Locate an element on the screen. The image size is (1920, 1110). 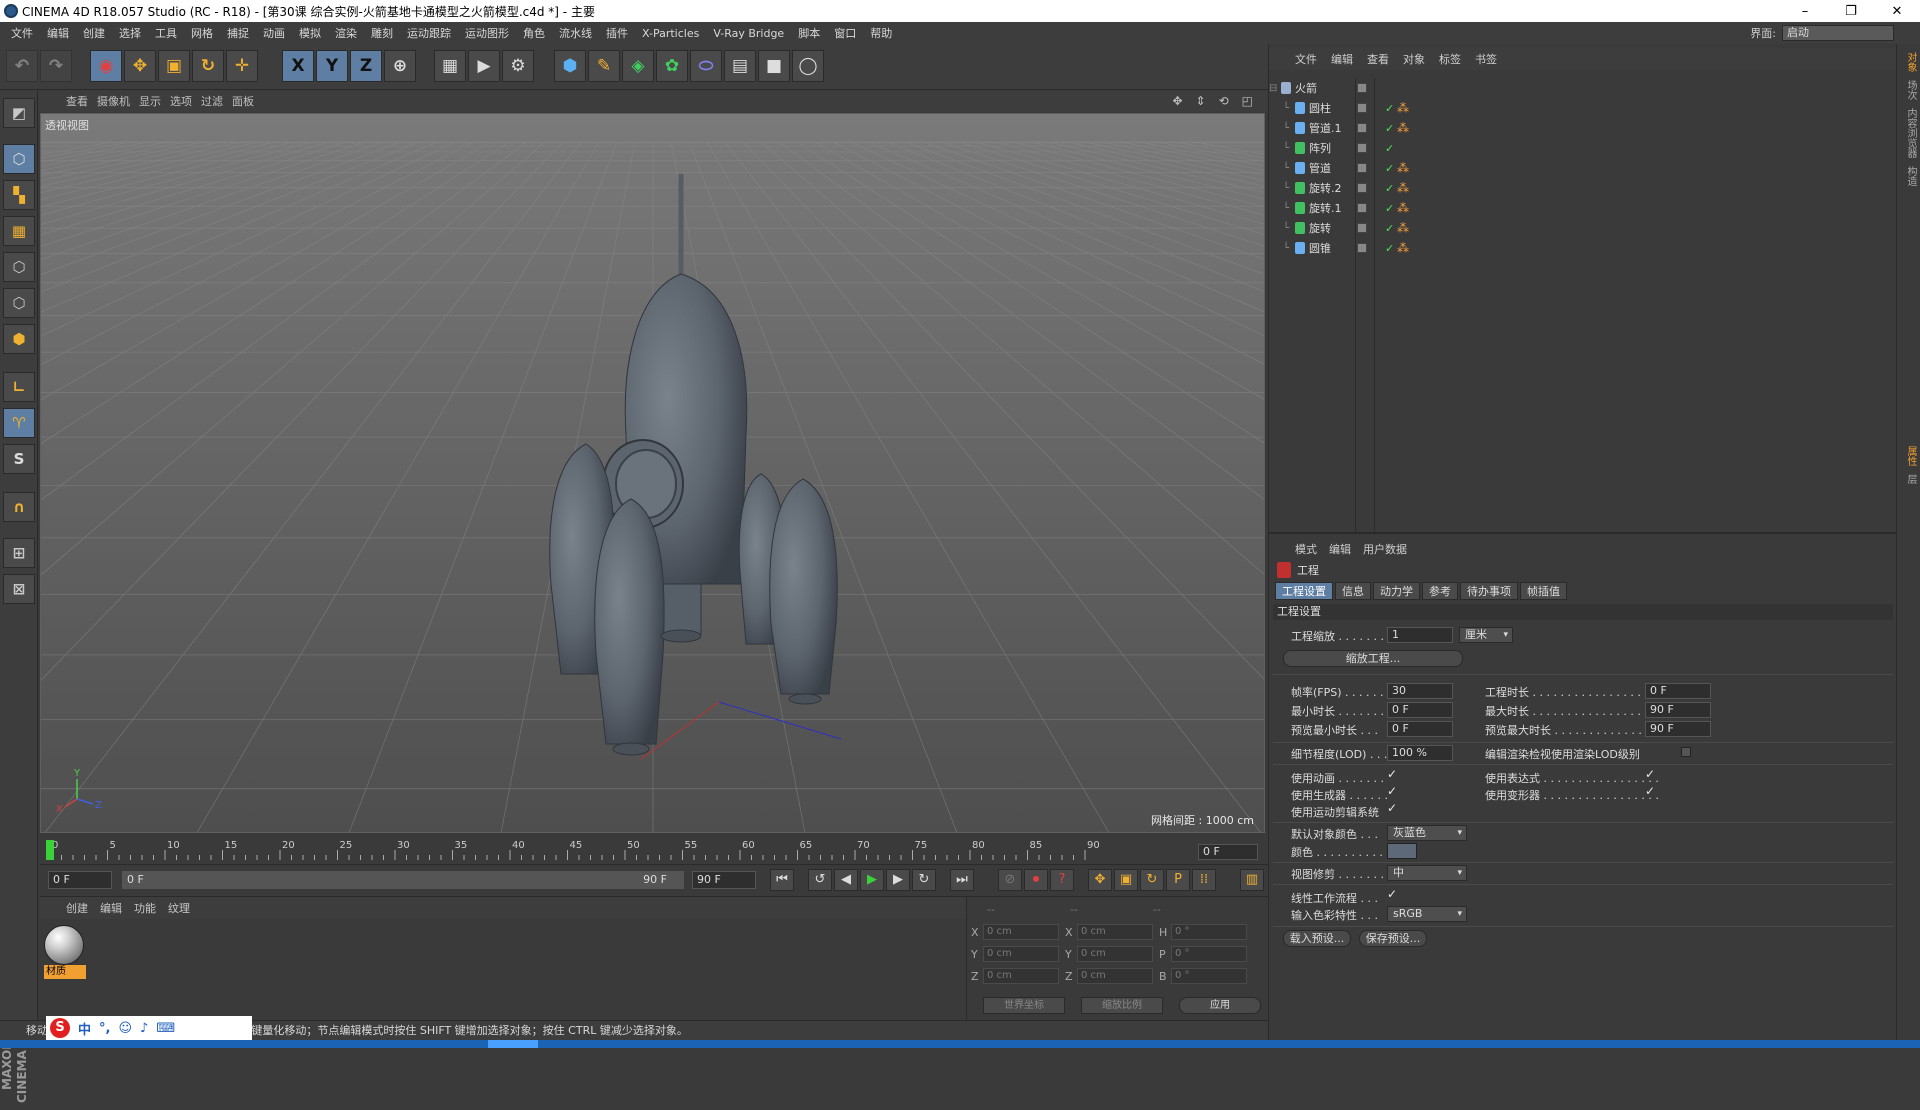
deformer-button: ⬭ is located at coordinates (706, 66).